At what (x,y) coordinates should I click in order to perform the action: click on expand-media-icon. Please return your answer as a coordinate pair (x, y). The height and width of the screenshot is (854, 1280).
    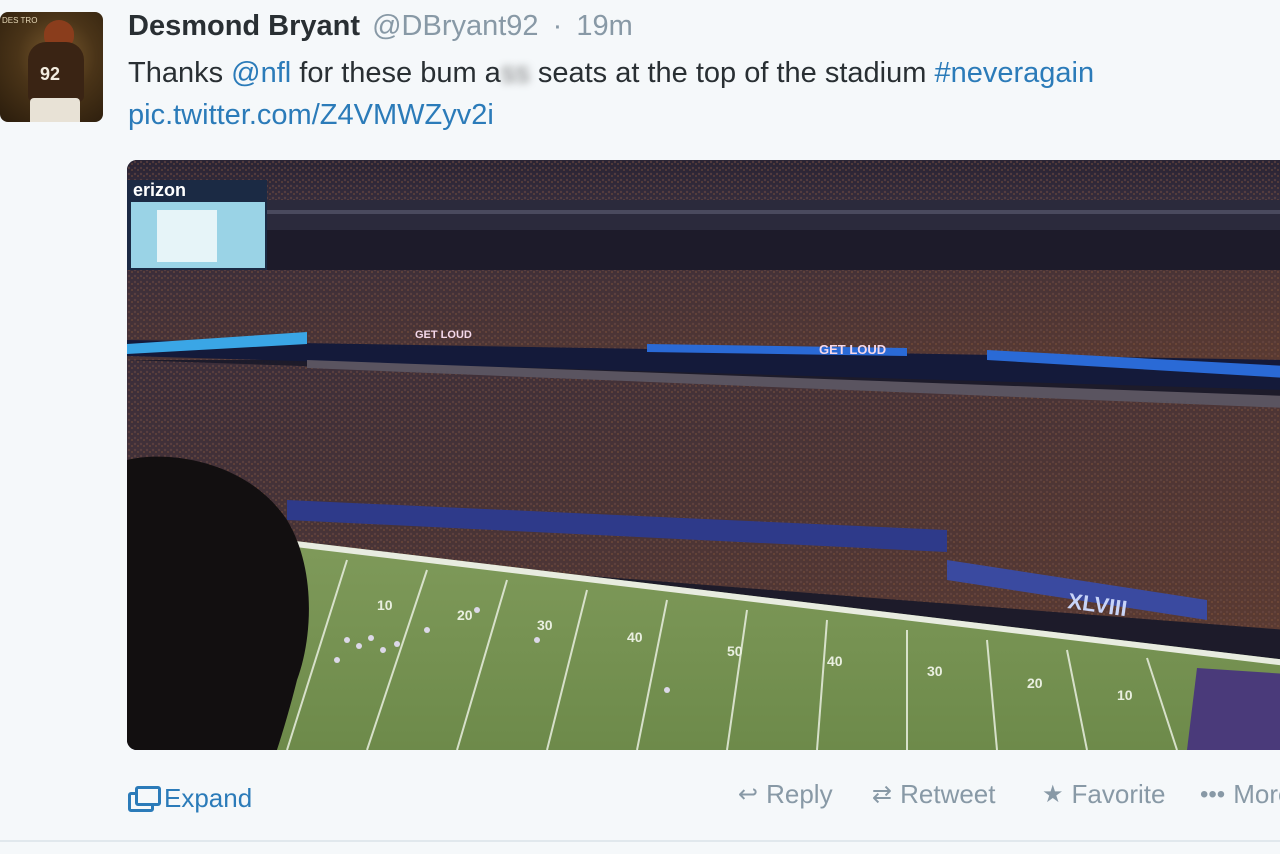
    Looking at the image, I should click on (144, 798).